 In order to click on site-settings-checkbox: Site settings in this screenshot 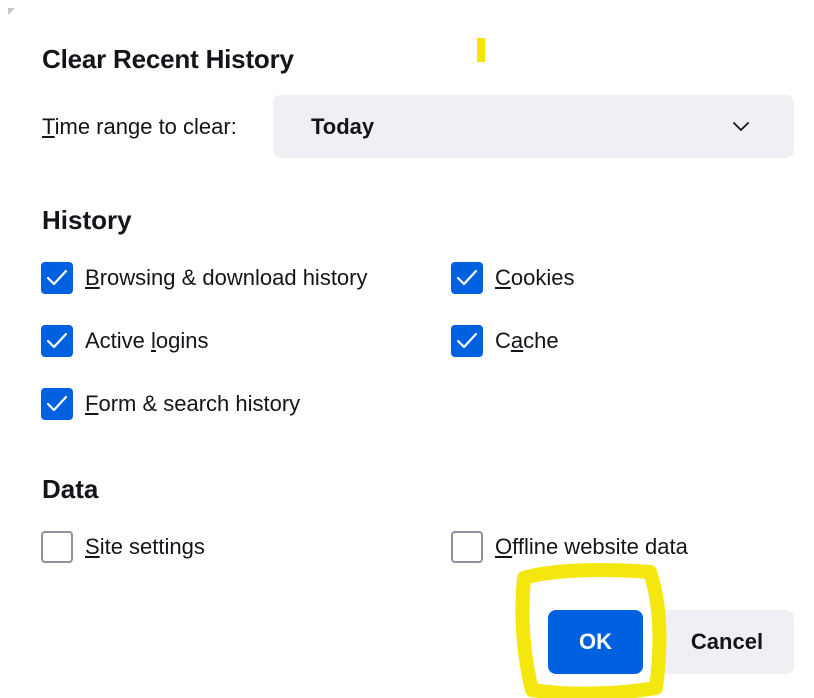, I will do `click(123, 547)`.